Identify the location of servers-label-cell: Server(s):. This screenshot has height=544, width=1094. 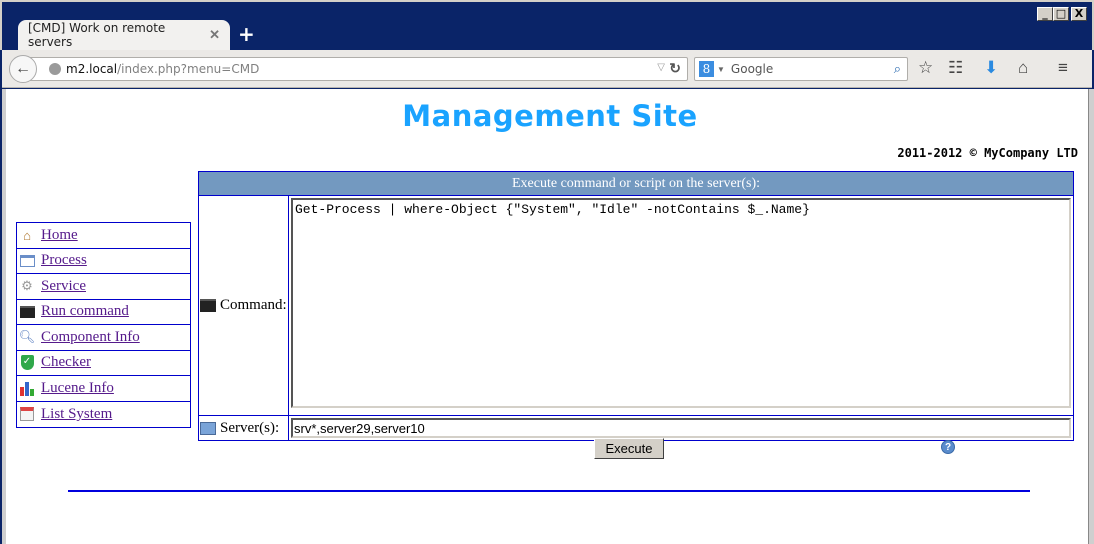
(244, 428).